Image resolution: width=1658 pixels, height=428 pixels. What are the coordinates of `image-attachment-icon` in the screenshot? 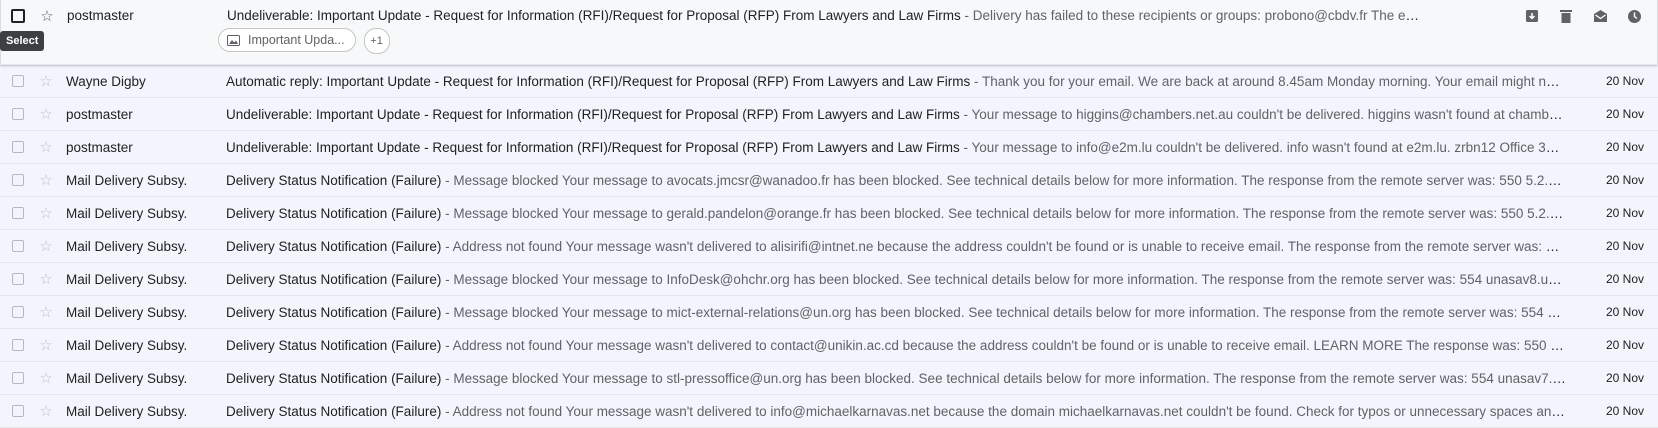 It's located at (233, 40).